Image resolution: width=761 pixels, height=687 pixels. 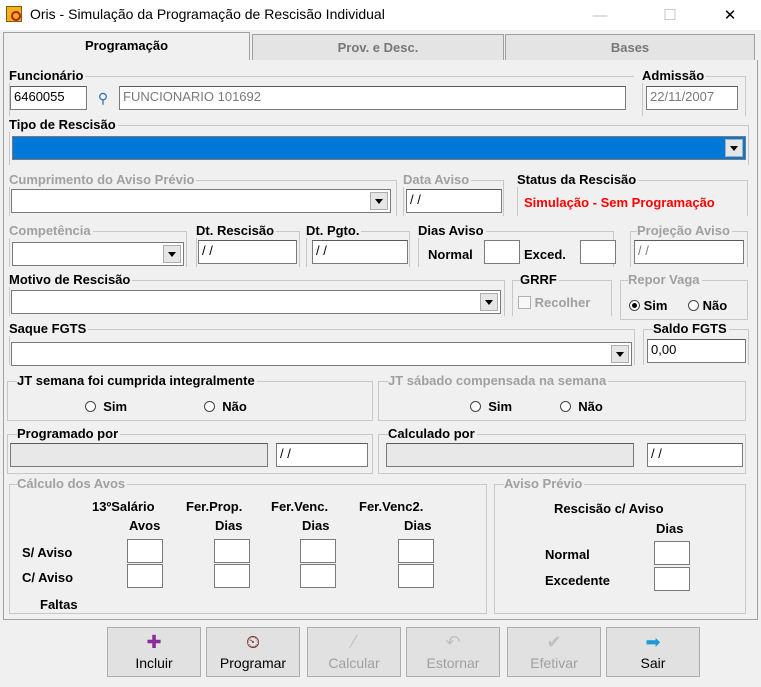 What do you see at coordinates (600, 15) in the screenshot?
I see `minimize-button: —` at bounding box center [600, 15].